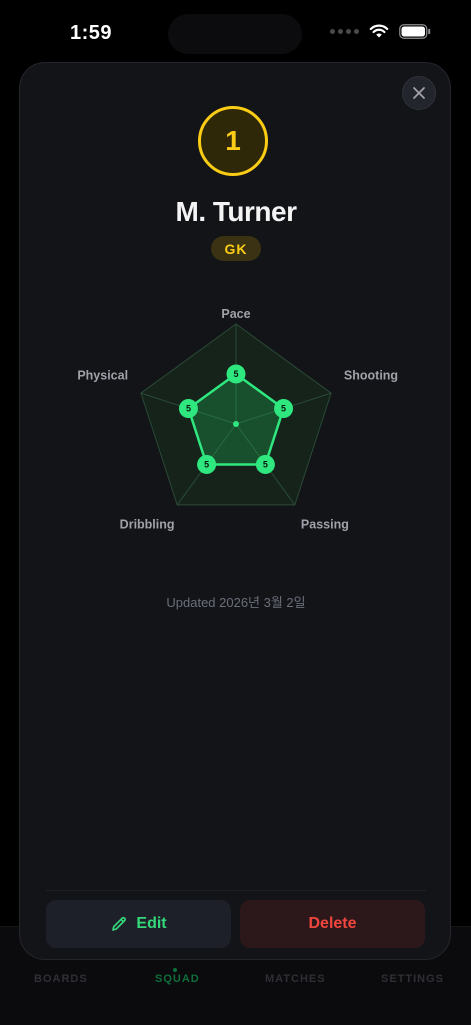 The width and height of the screenshot is (471, 1025). Describe the element at coordinates (236, 211) in the screenshot. I see `player-name: M. Turner` at that location.